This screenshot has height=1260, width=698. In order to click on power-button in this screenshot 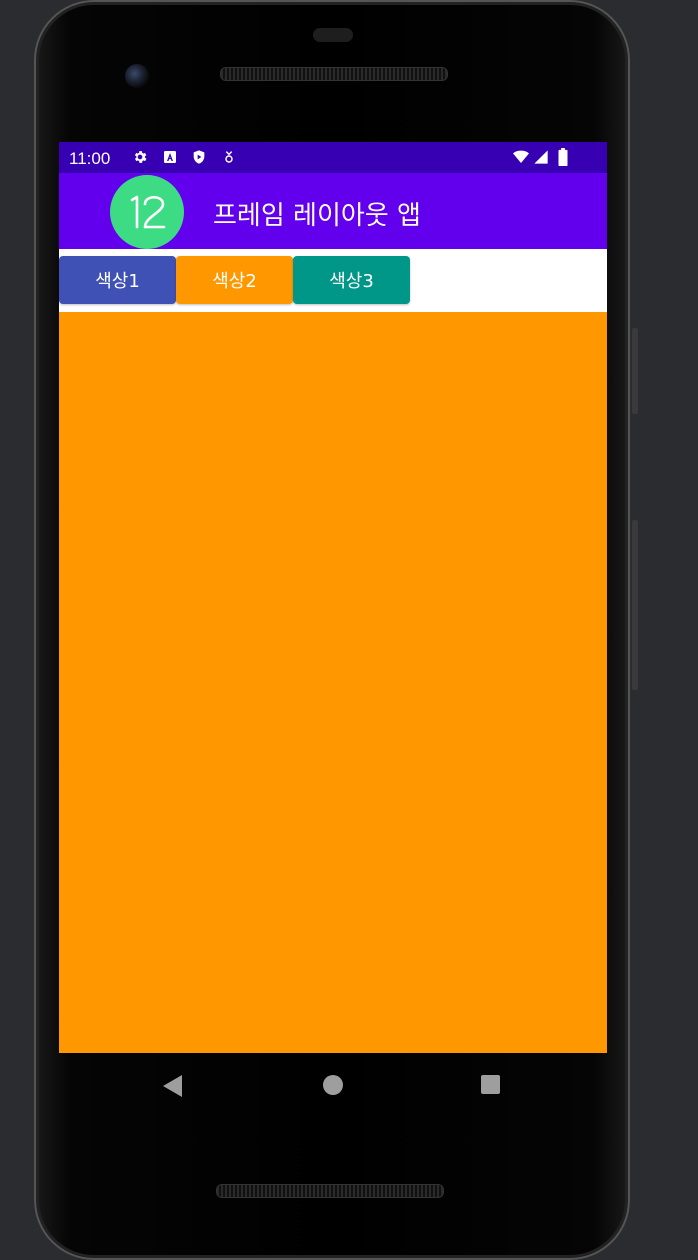, I will do `click(635, 371)`.